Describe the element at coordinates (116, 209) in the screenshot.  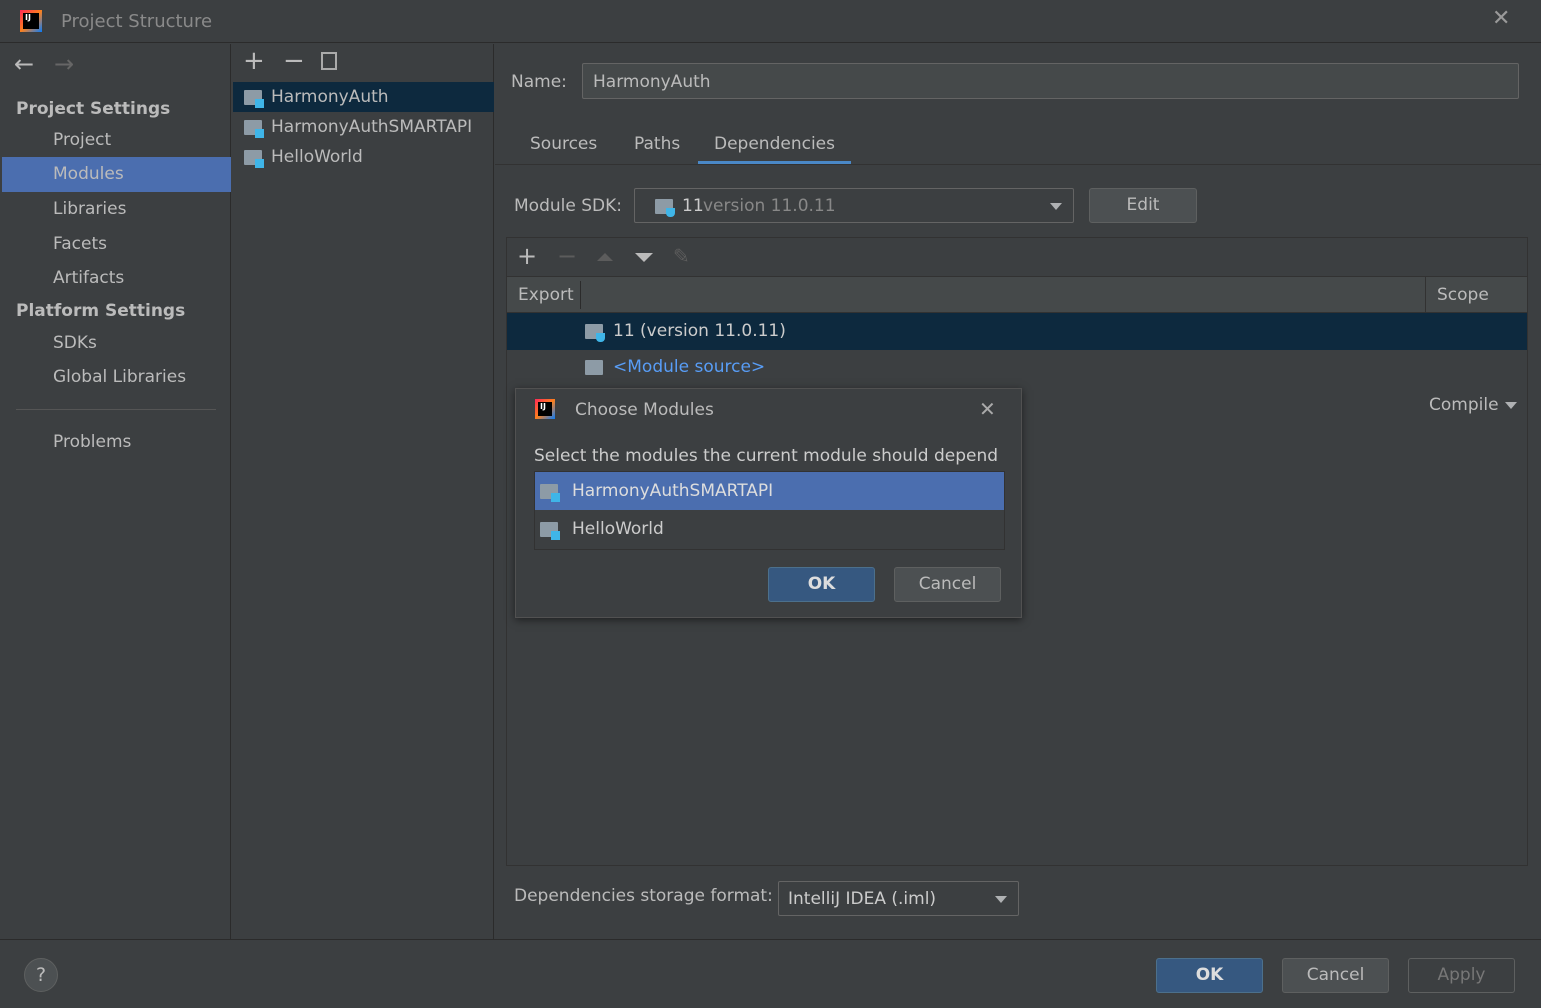
I see `sidebar-item-libraries: Libraries` at that location.